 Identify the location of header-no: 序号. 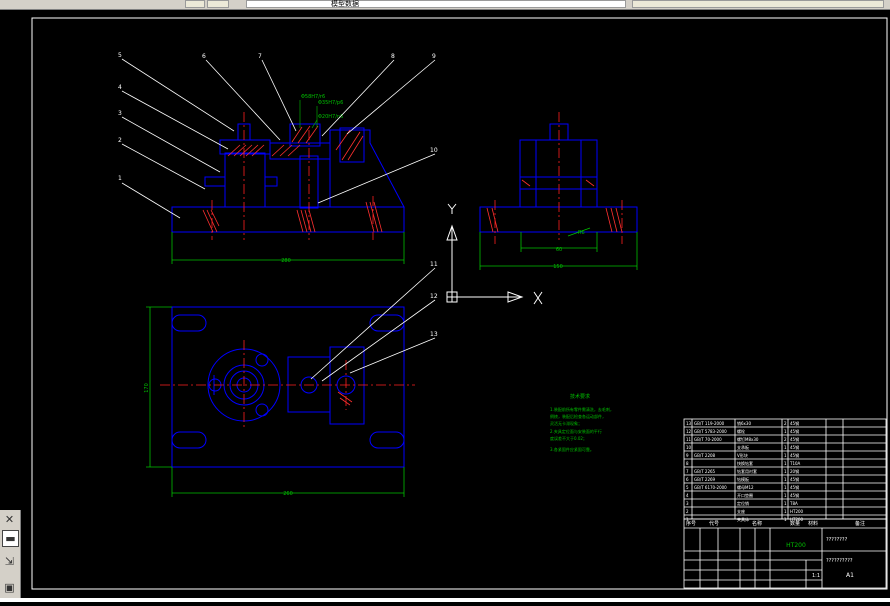
(691, 523).